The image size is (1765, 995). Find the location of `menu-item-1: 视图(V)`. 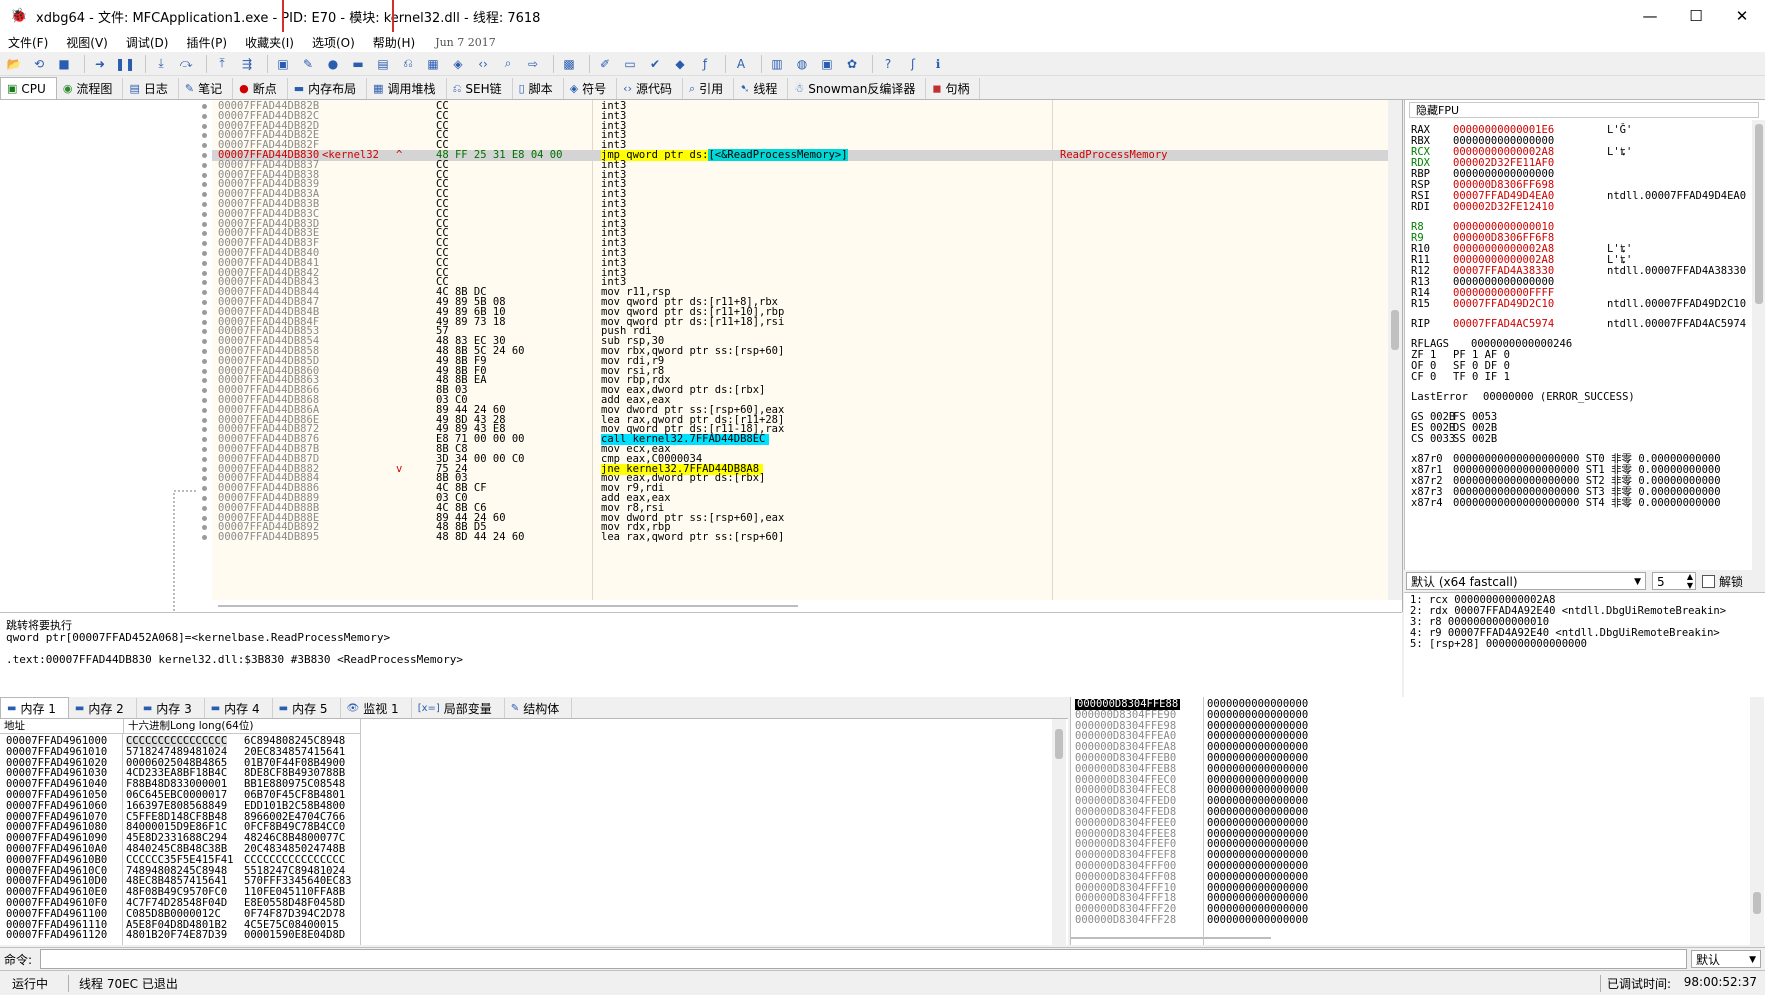

menu-item-1: 视图(V) is located at coordinates (88, 42).